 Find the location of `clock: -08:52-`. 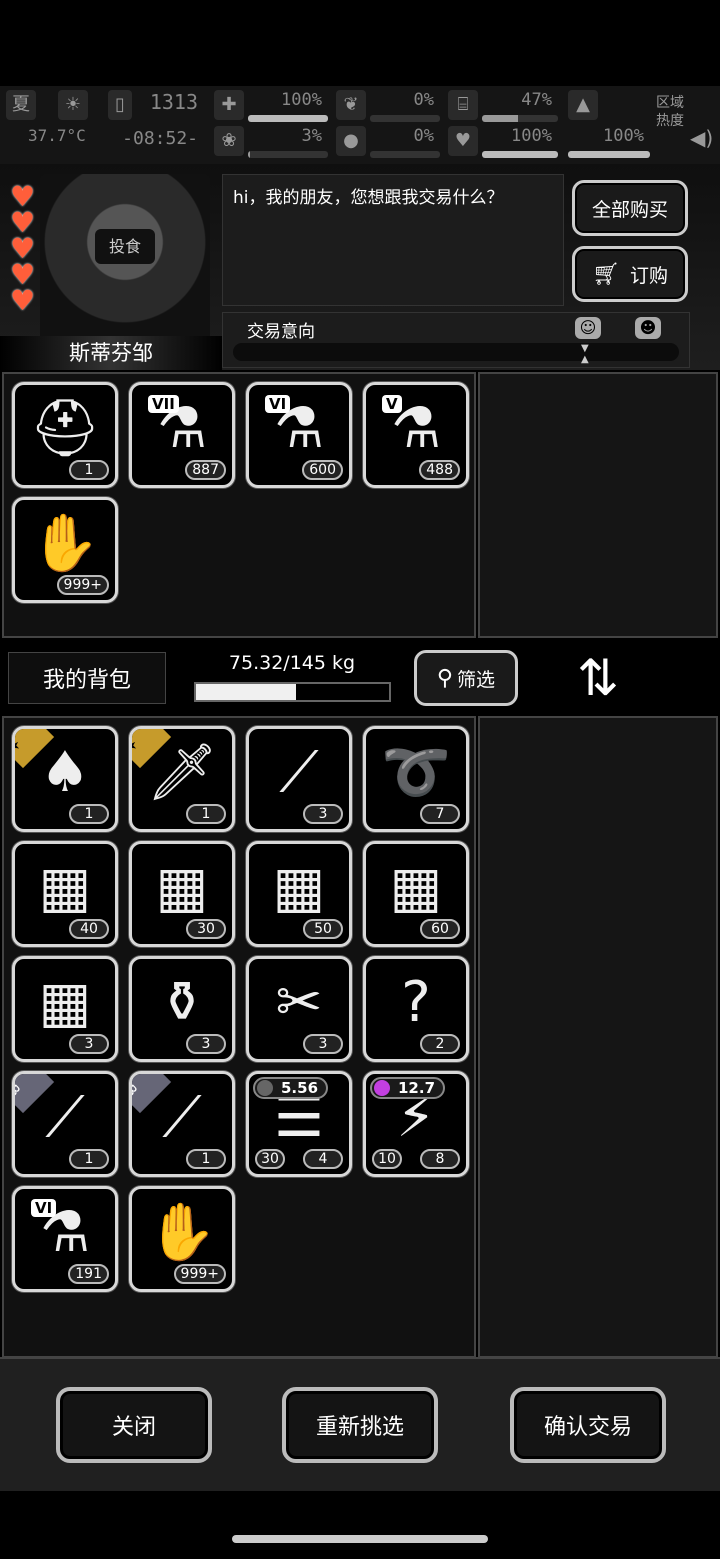

clock: -08:52- is located at coordinates (156, 145).